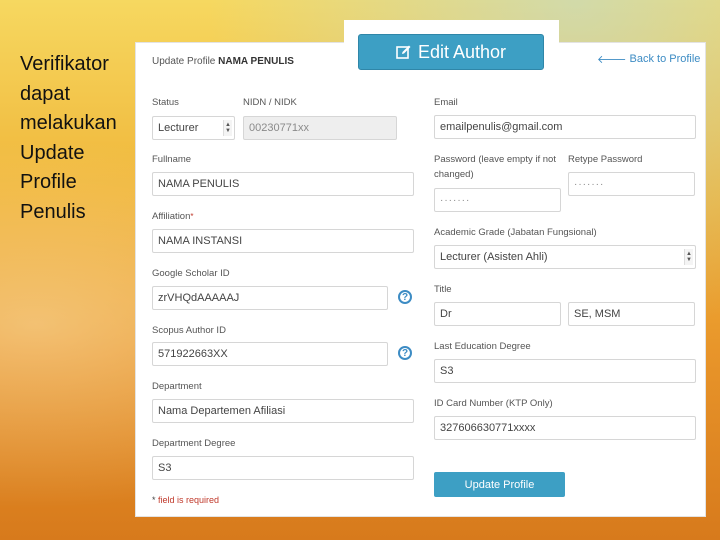 The height and width of the screenshot is (540, 720). I want to click on password-value: ·······, so click(455, 200).